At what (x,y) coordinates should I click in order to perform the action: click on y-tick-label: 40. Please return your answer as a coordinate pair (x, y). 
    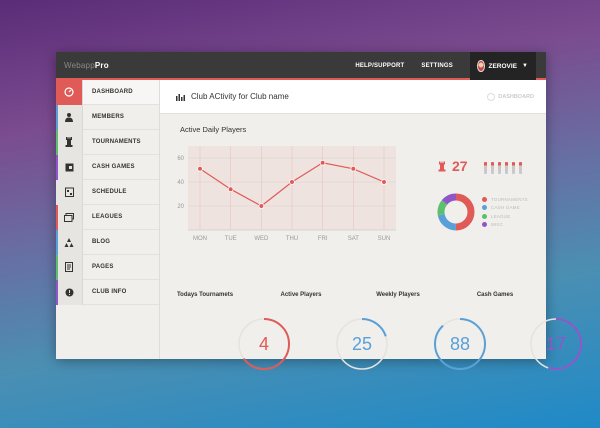
    Looking at the image, I should click on (180, 183).